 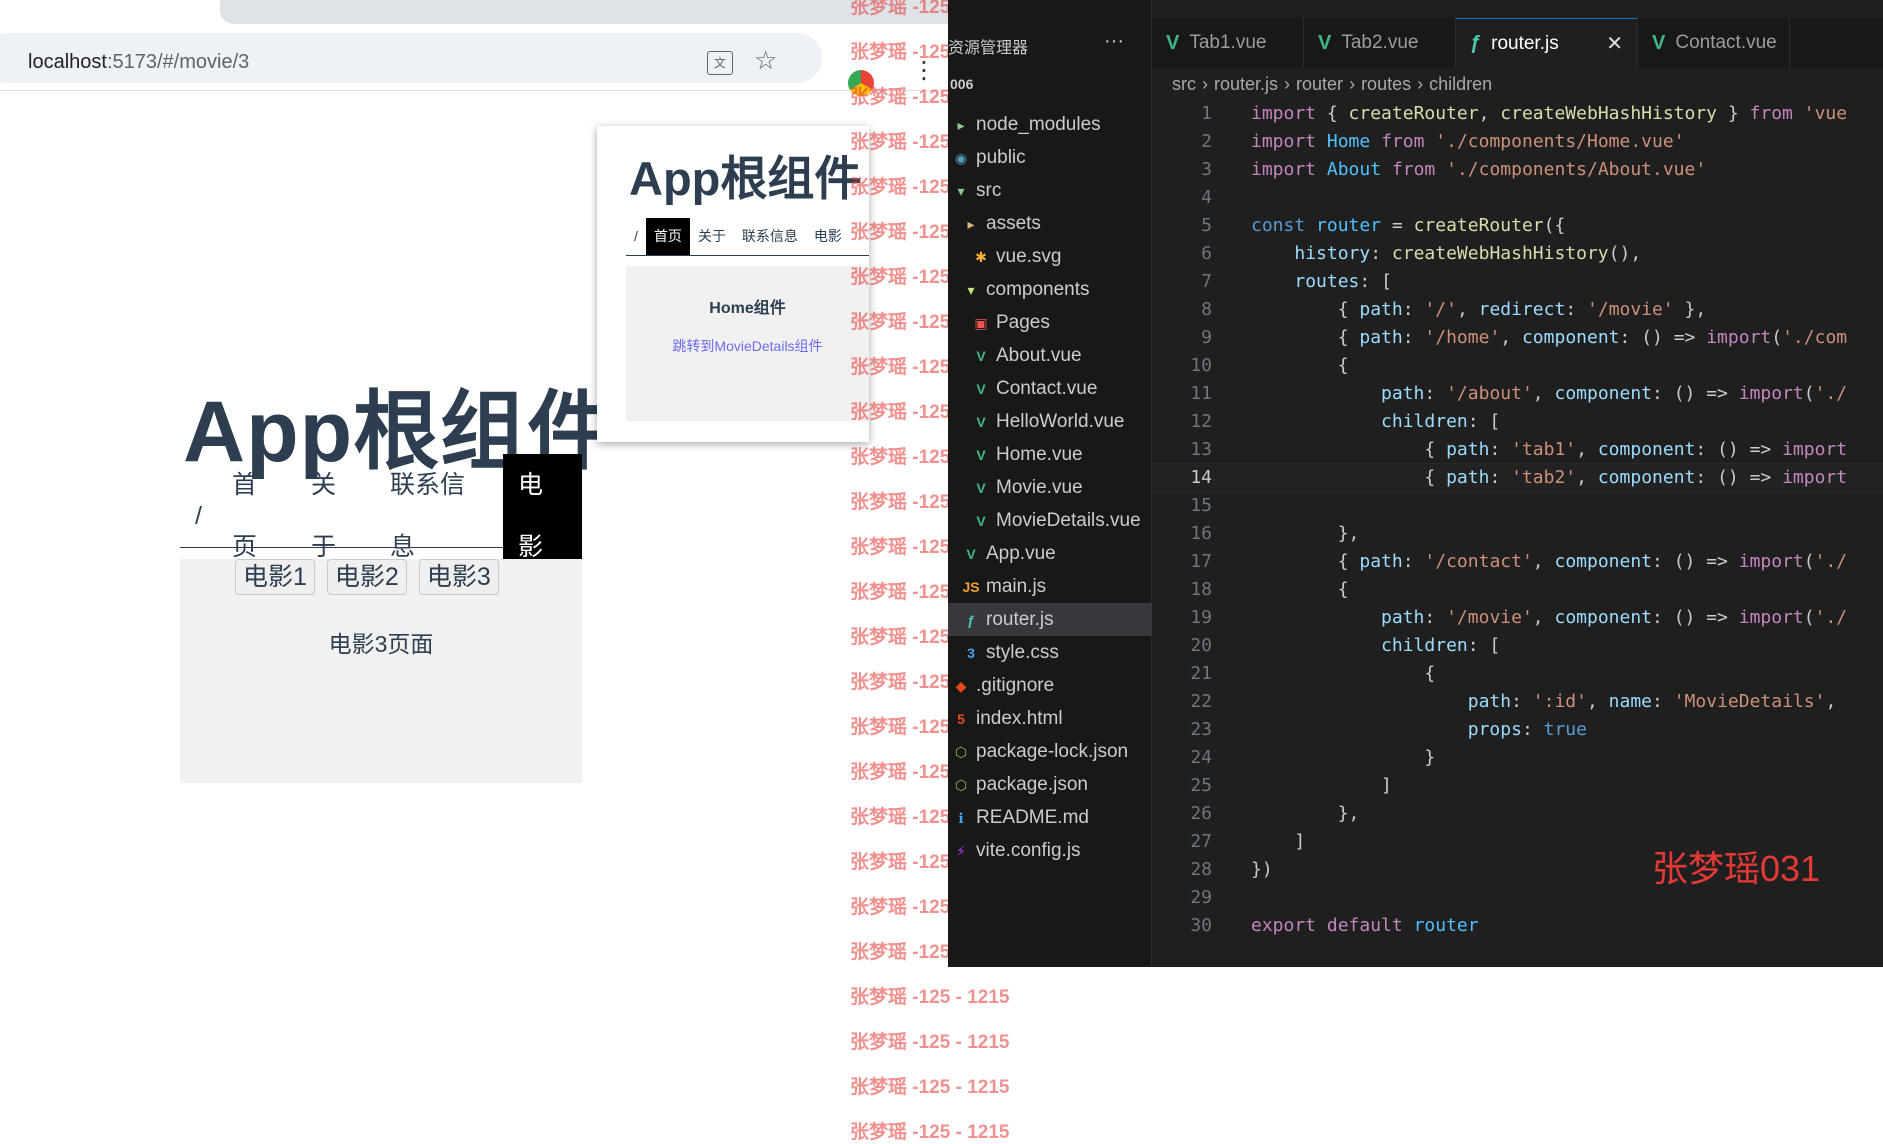 I want to click on tree-item: 5 index.html, so click(x=1051, y=718).